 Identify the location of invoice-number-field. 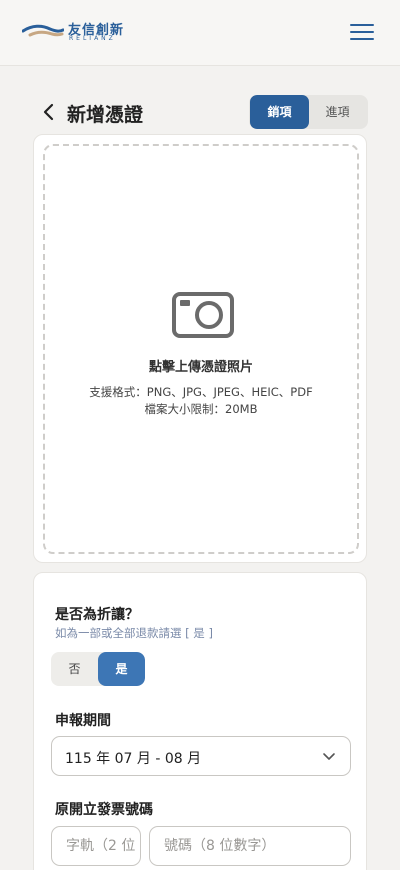
(250, 846).